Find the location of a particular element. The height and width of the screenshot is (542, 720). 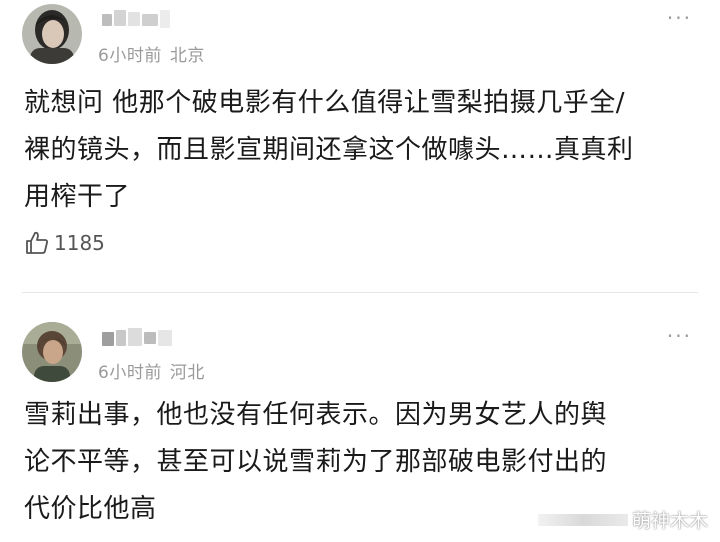

thumbs-up-icon is located at coordinates (37, 242).